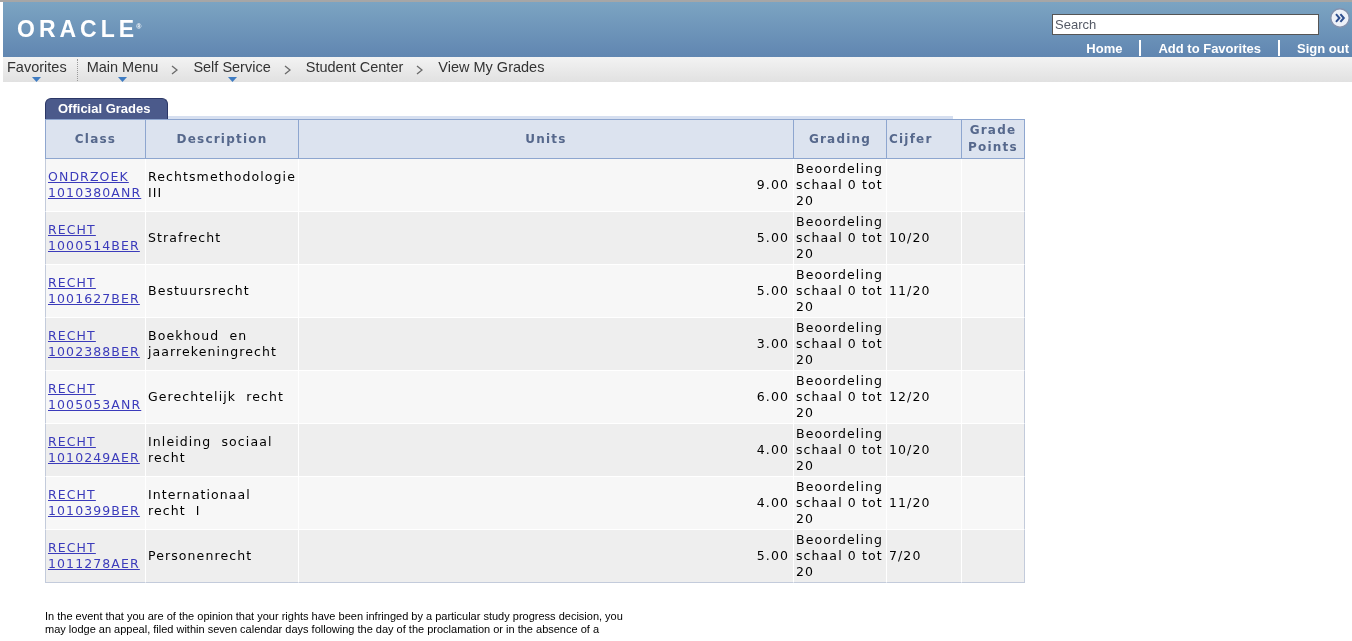 This screenshot has width=1352, height=641. Describe the element at coordinates (232, 70) in the screenshot. I see `nav-link: Self Service` at that location.